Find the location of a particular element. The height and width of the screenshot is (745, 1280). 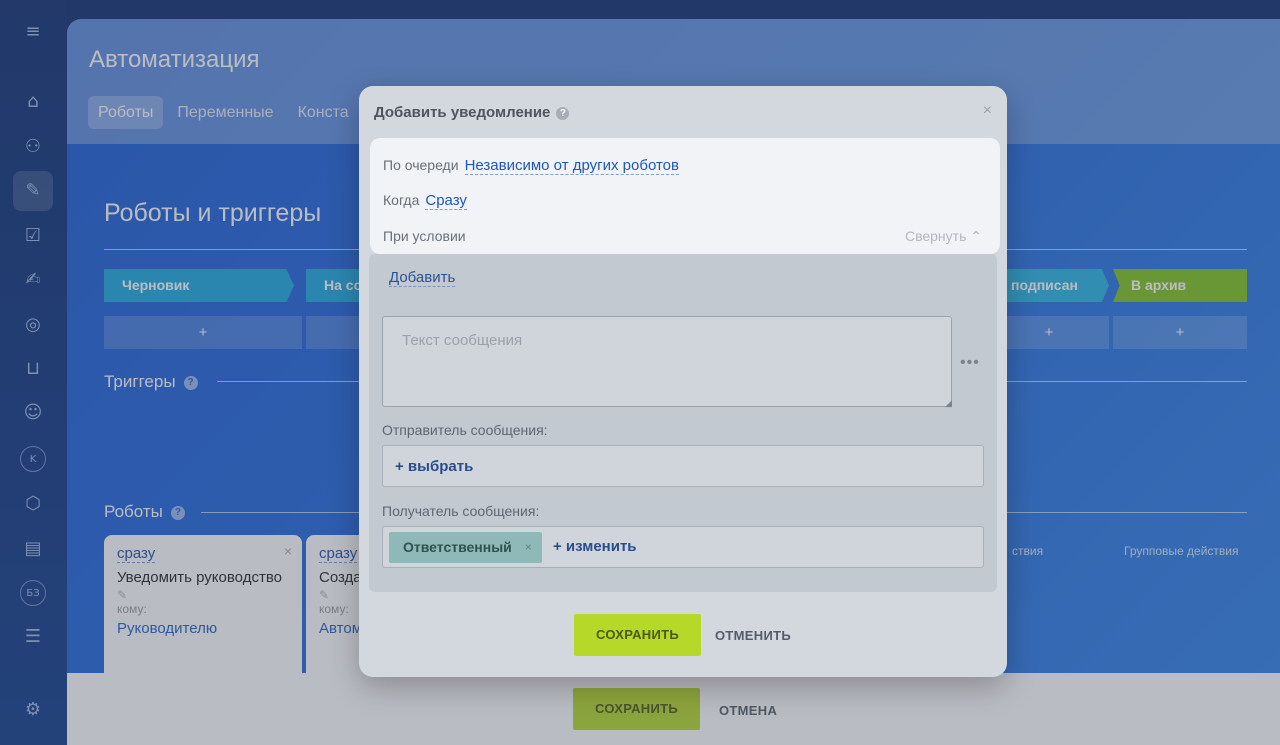

order-row: По очереди Независимо от других роботов is located at coordinates (531, 166).